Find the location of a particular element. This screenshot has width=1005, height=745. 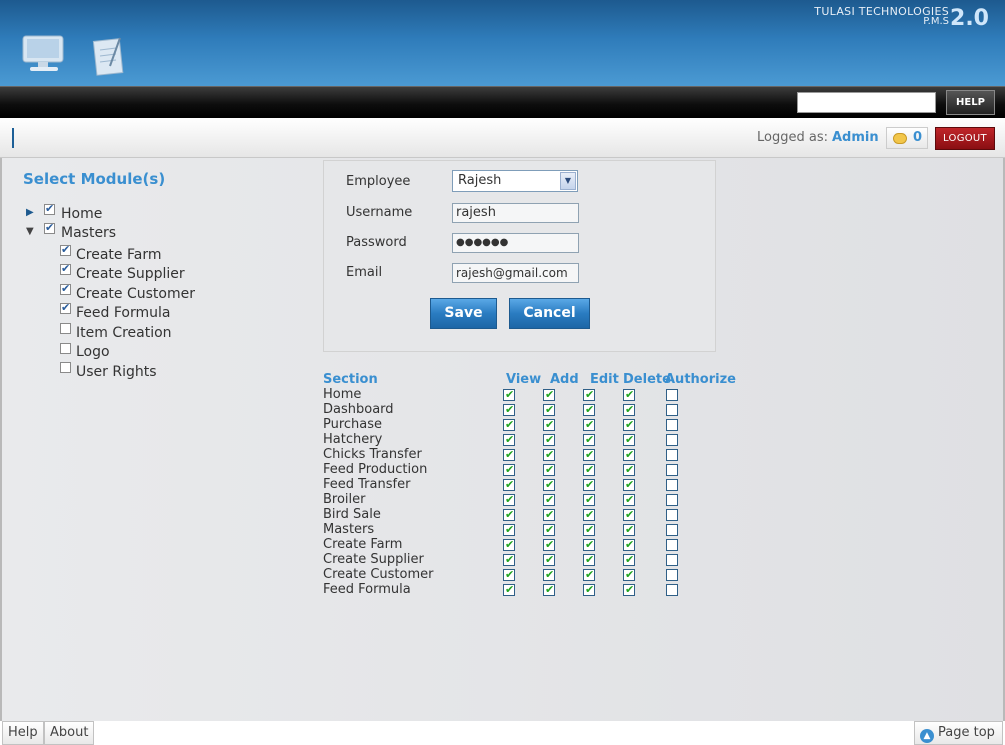

checkbox-logo is located at coordinates (65, 348).